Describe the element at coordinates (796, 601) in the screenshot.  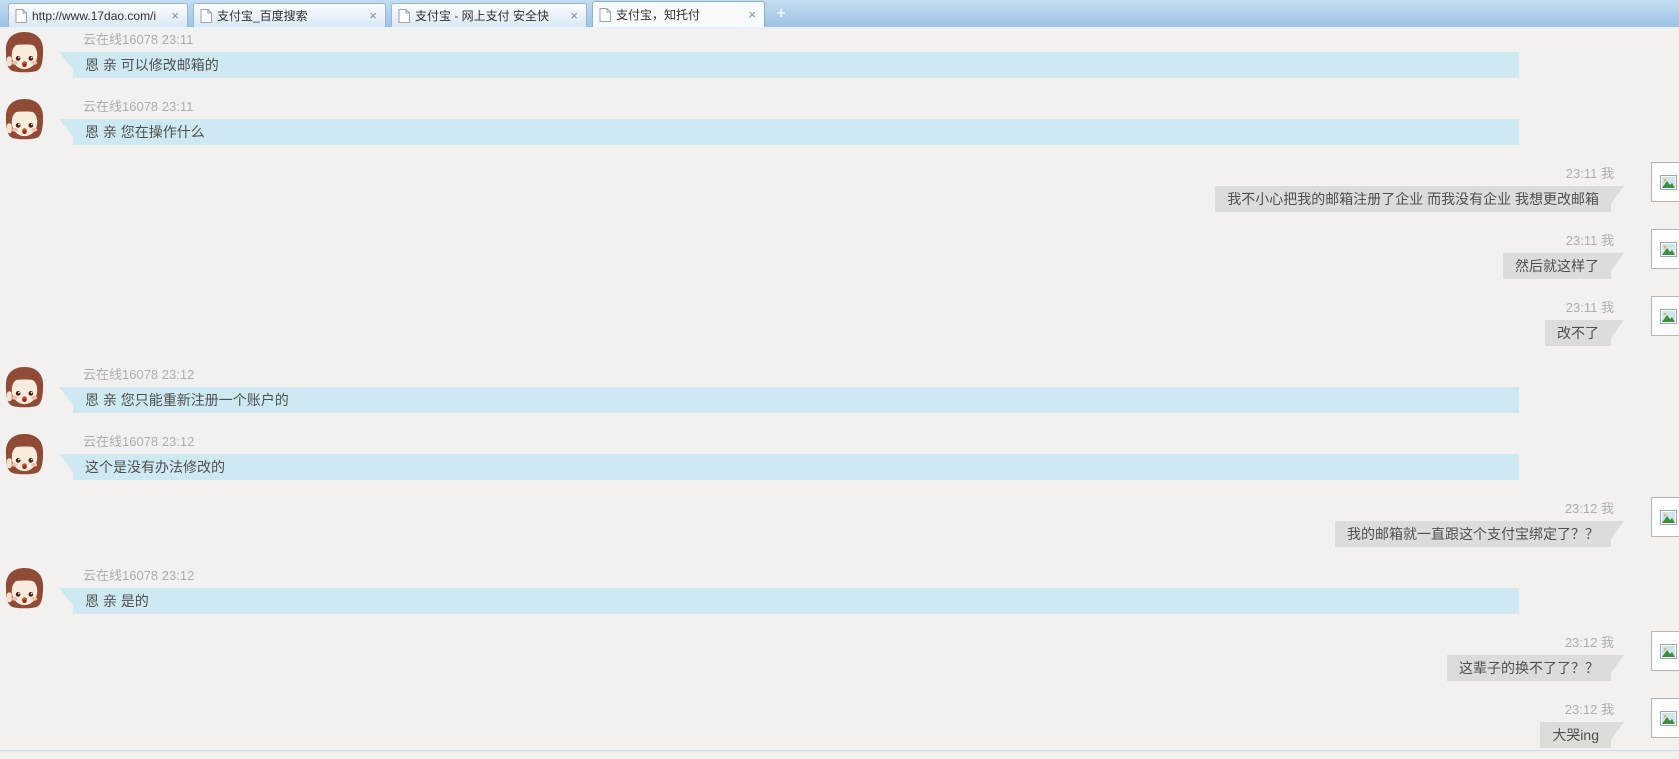
I see `message-bubble: 恩 亲 是的` at that location.